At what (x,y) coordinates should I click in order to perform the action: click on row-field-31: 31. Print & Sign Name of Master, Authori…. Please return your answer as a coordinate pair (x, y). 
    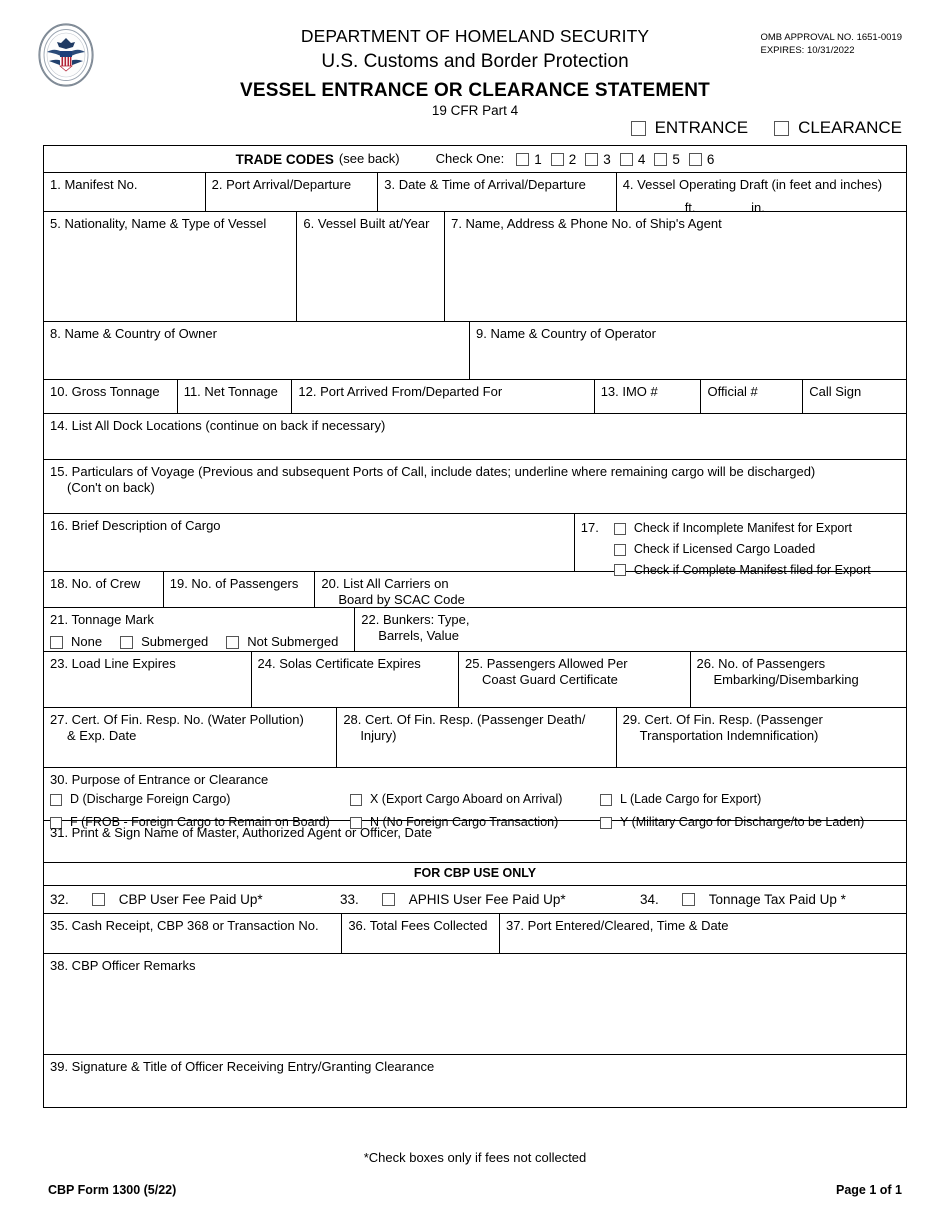
    Looking at the image, I should click on (475, 842).